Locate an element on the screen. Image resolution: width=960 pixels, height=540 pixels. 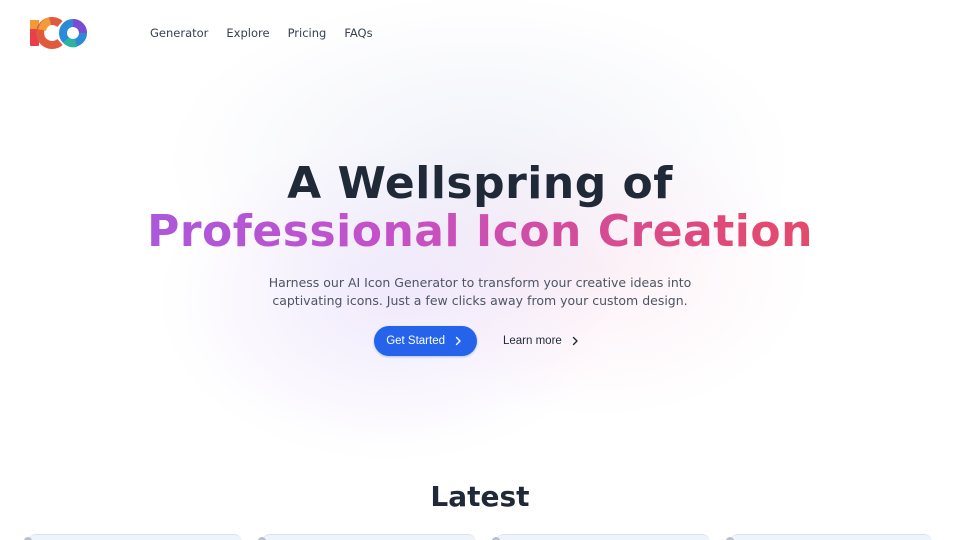
hero-title-line1: A Wellspring of is located at coordinates (480, 183).